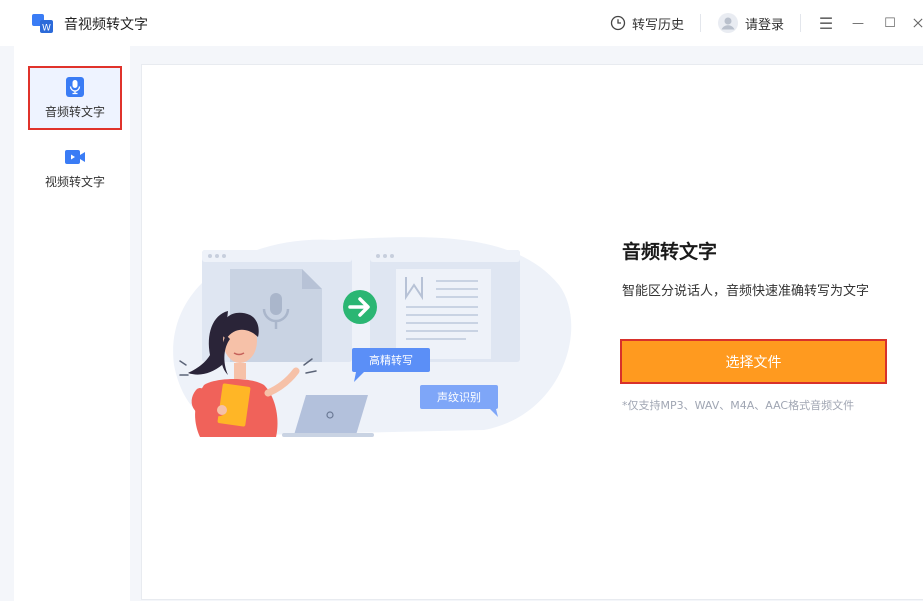 This screenshot has height=601, width=923. I want to click on close-icon, so click(918, 23).